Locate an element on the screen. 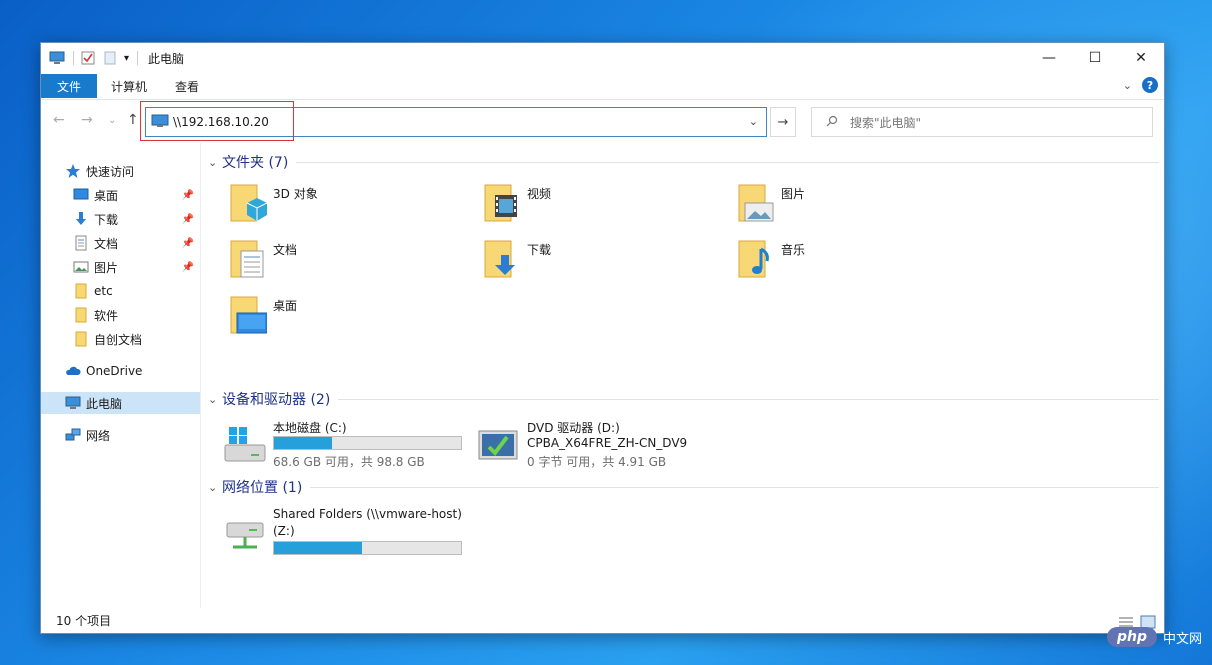  folder-label: 3D 对象 is located at coordinates (295, 194).